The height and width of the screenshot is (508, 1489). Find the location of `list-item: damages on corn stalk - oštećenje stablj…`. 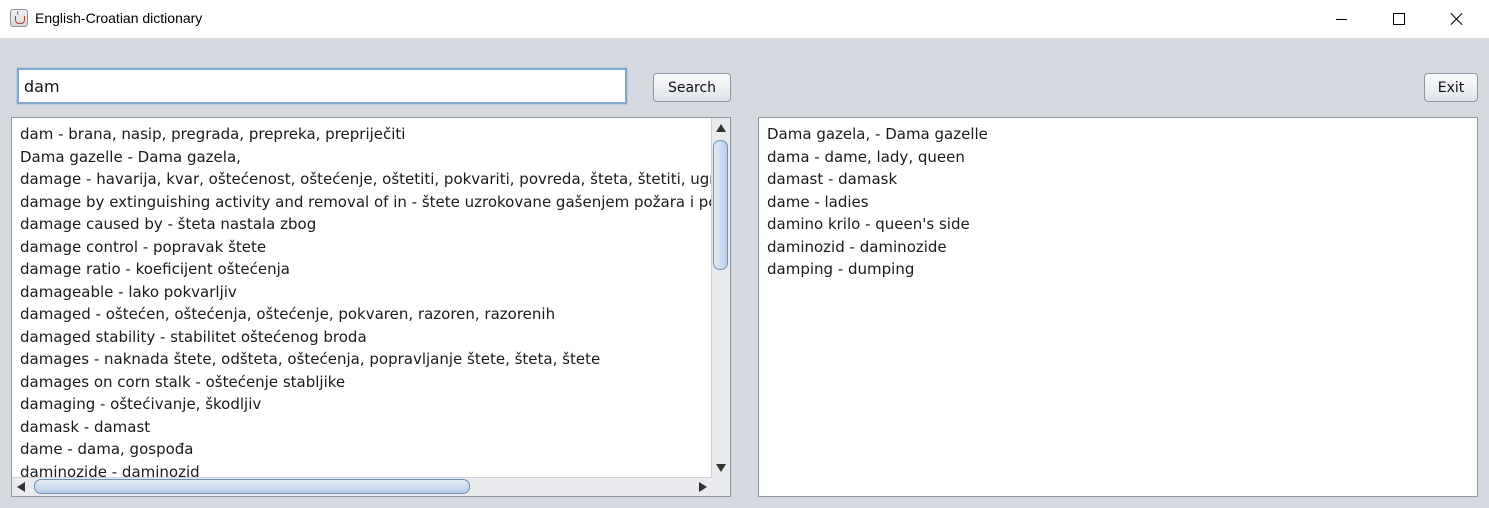

list-item: damages on corn stalk - oštećenje stablj… is located at coordinates (362, 382).